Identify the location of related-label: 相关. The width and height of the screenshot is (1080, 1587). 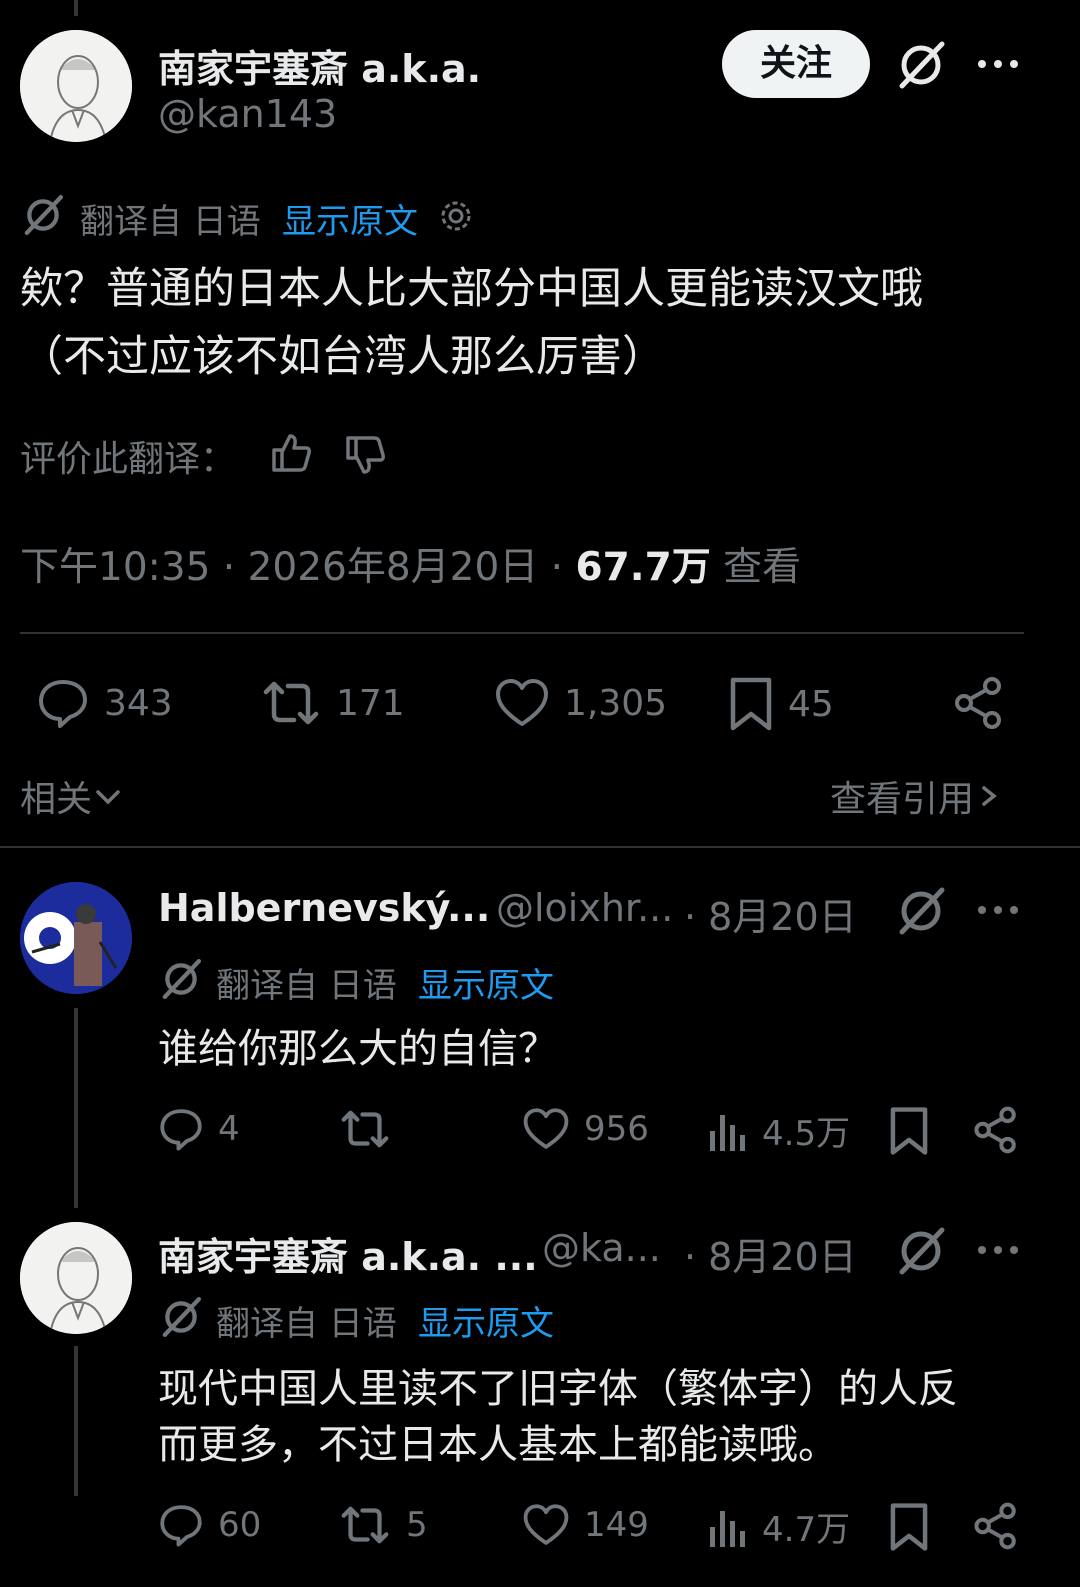
(56, 799).